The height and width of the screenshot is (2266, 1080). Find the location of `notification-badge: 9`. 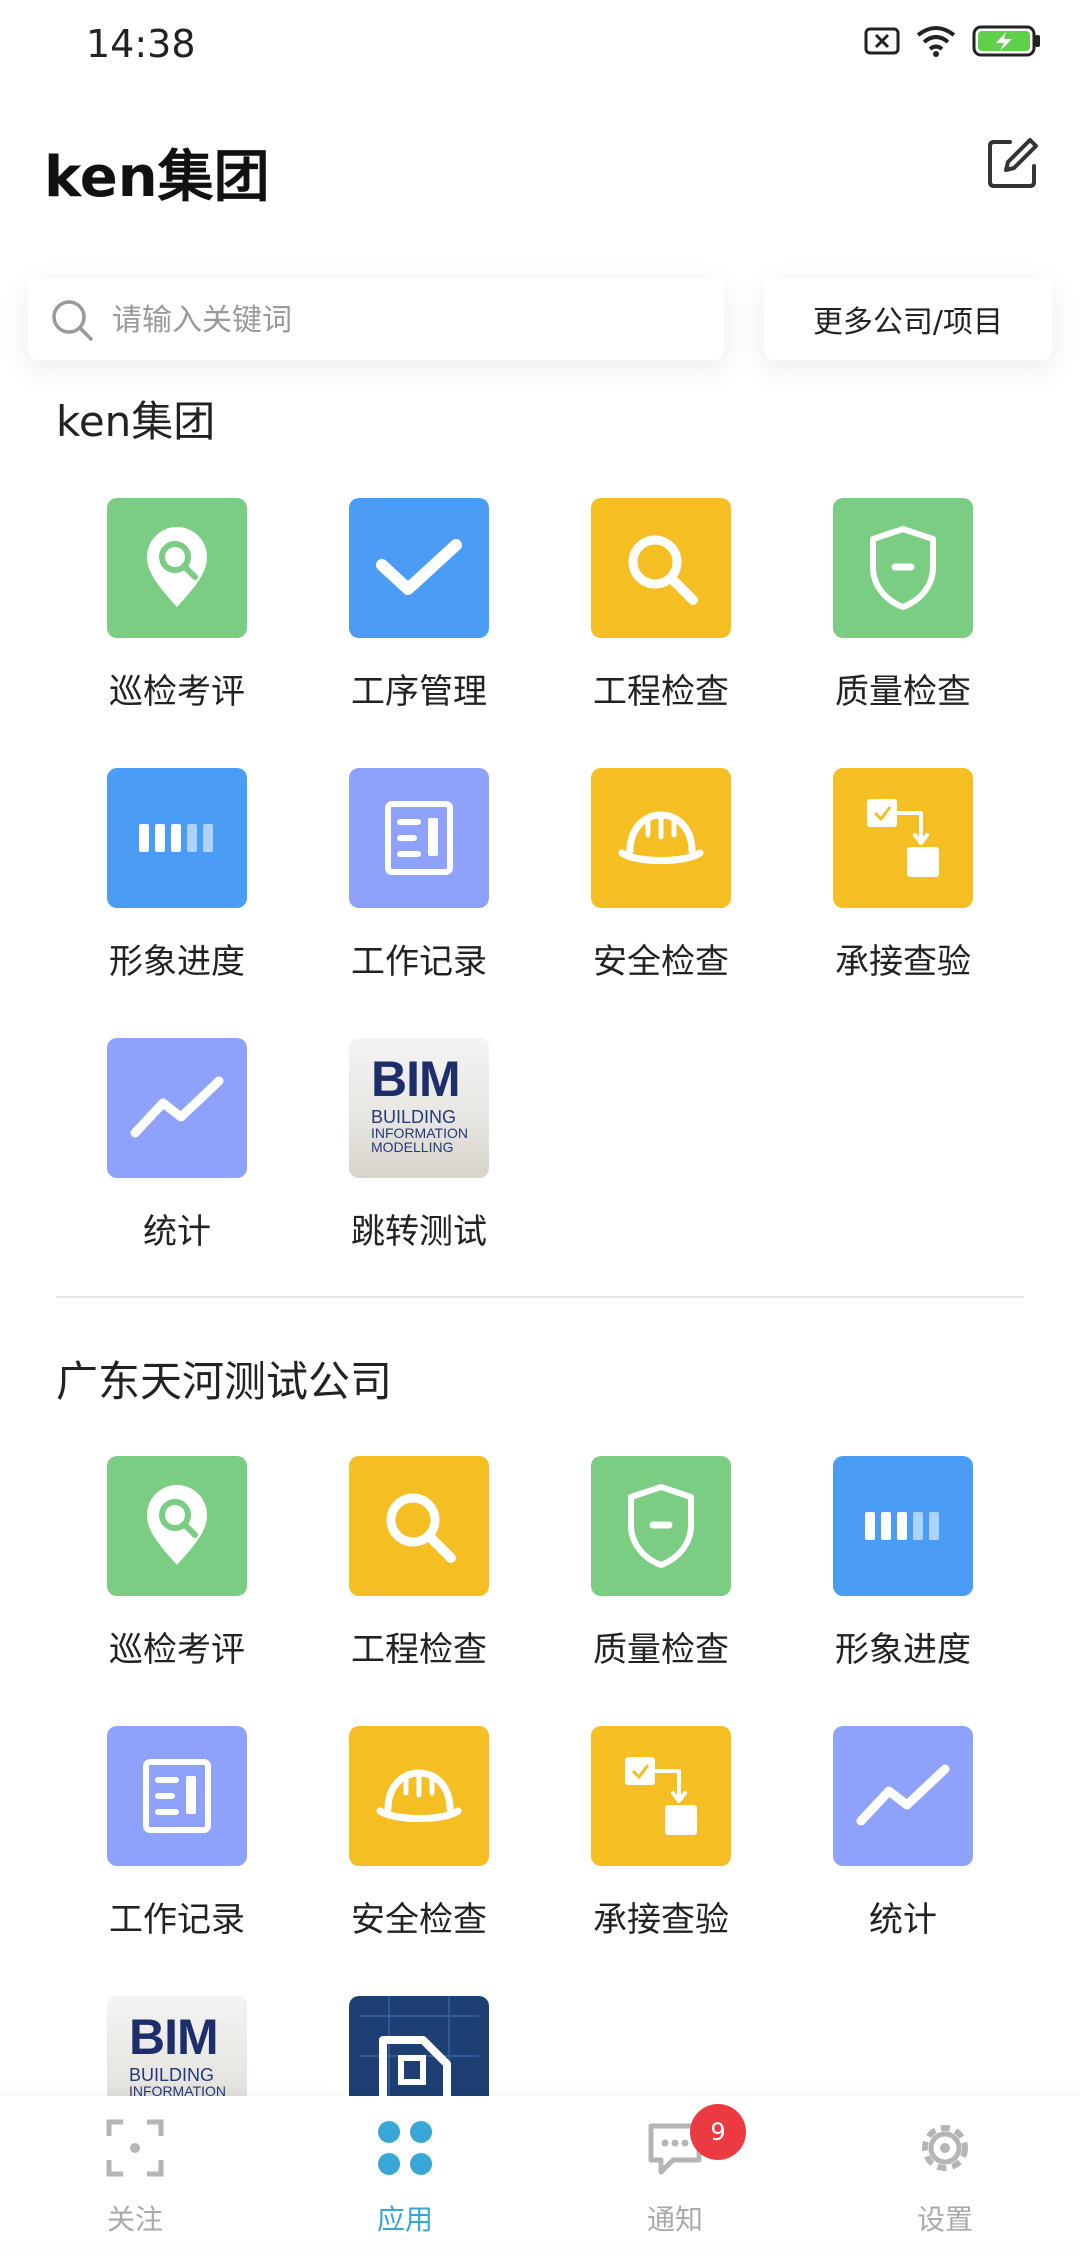

notification-badge: 9 is located at coordinates (718, 2132).